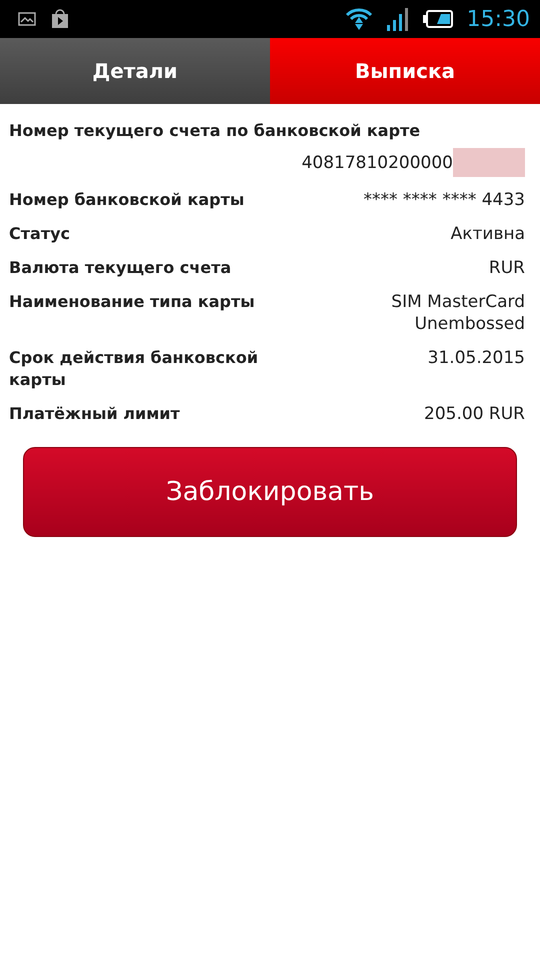 This screenshot has width=540, height=960. Describe the element at coordinates (126, 200) in the screenshot. I see `field-label: Номер банковской карты` at that location.